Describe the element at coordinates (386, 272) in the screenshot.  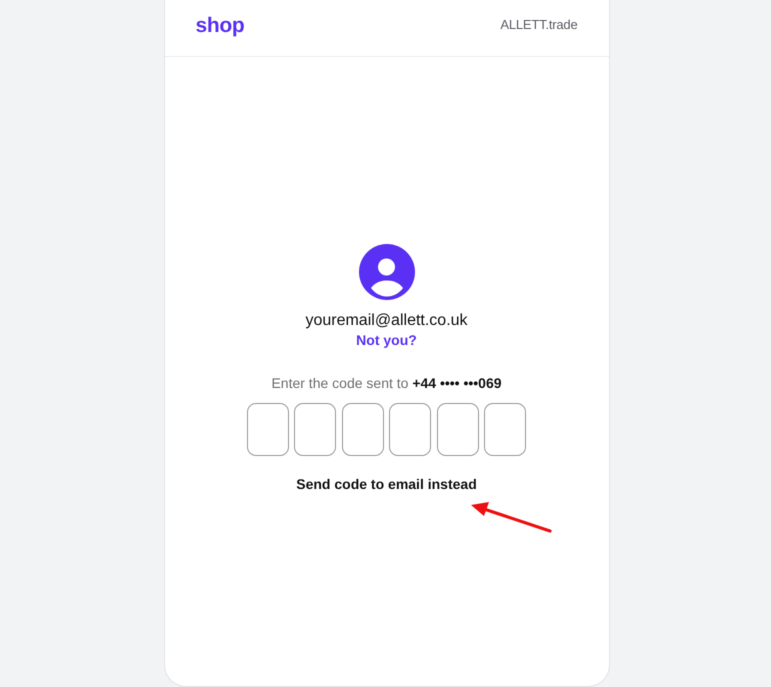
I see `user-avatar-icon` at that location.